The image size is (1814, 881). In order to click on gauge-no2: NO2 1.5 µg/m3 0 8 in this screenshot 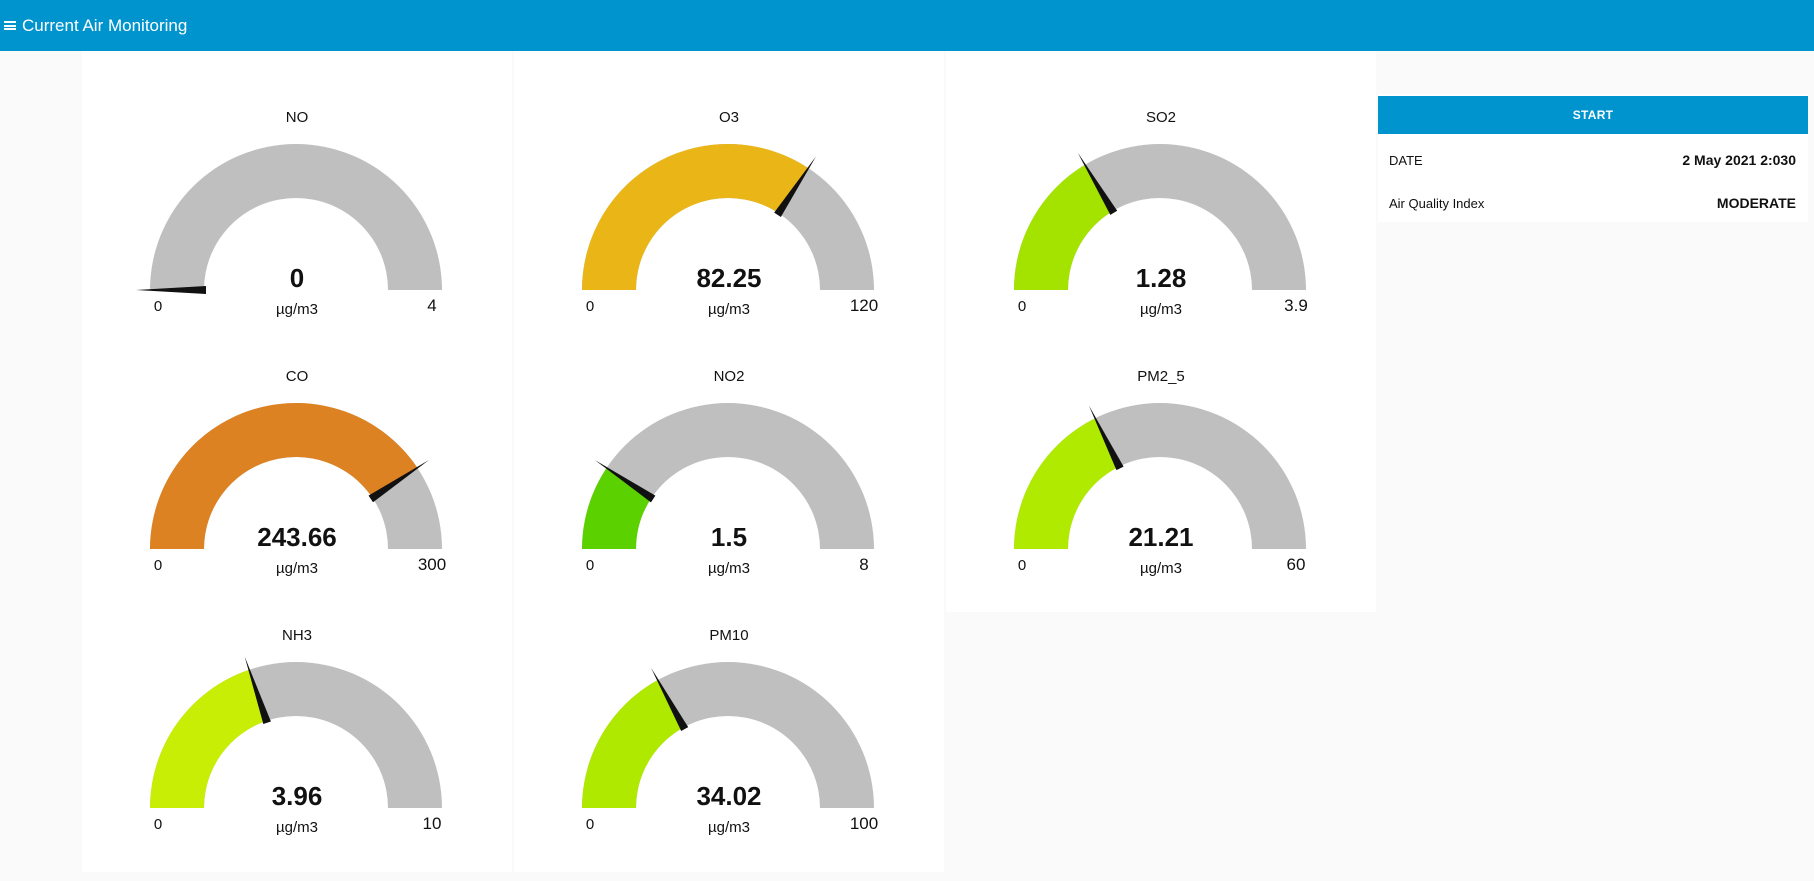, I will do `click(729, 443)`.